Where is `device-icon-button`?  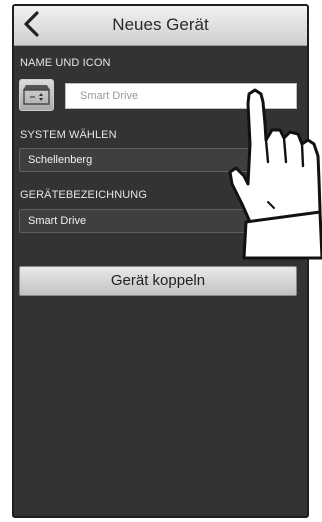
device-icon-button is located at coordinates (36, 95).